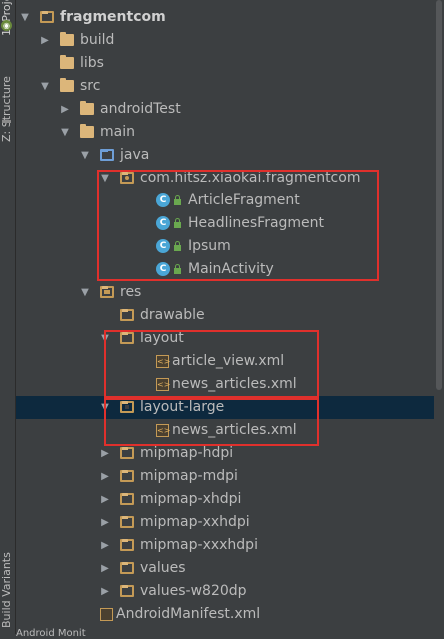 The height and width of the screenshot is (639, 444). Describe the element at coordinates (211, 364) in the screenshot. I see `highlight-box-layout` at that location.